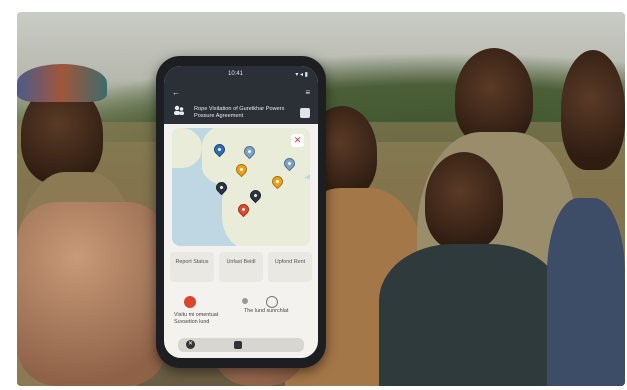  What do you see at coordinates (464, 201) in the screenshot?
I see `person-woman-head` at bounding box center [464, 201].